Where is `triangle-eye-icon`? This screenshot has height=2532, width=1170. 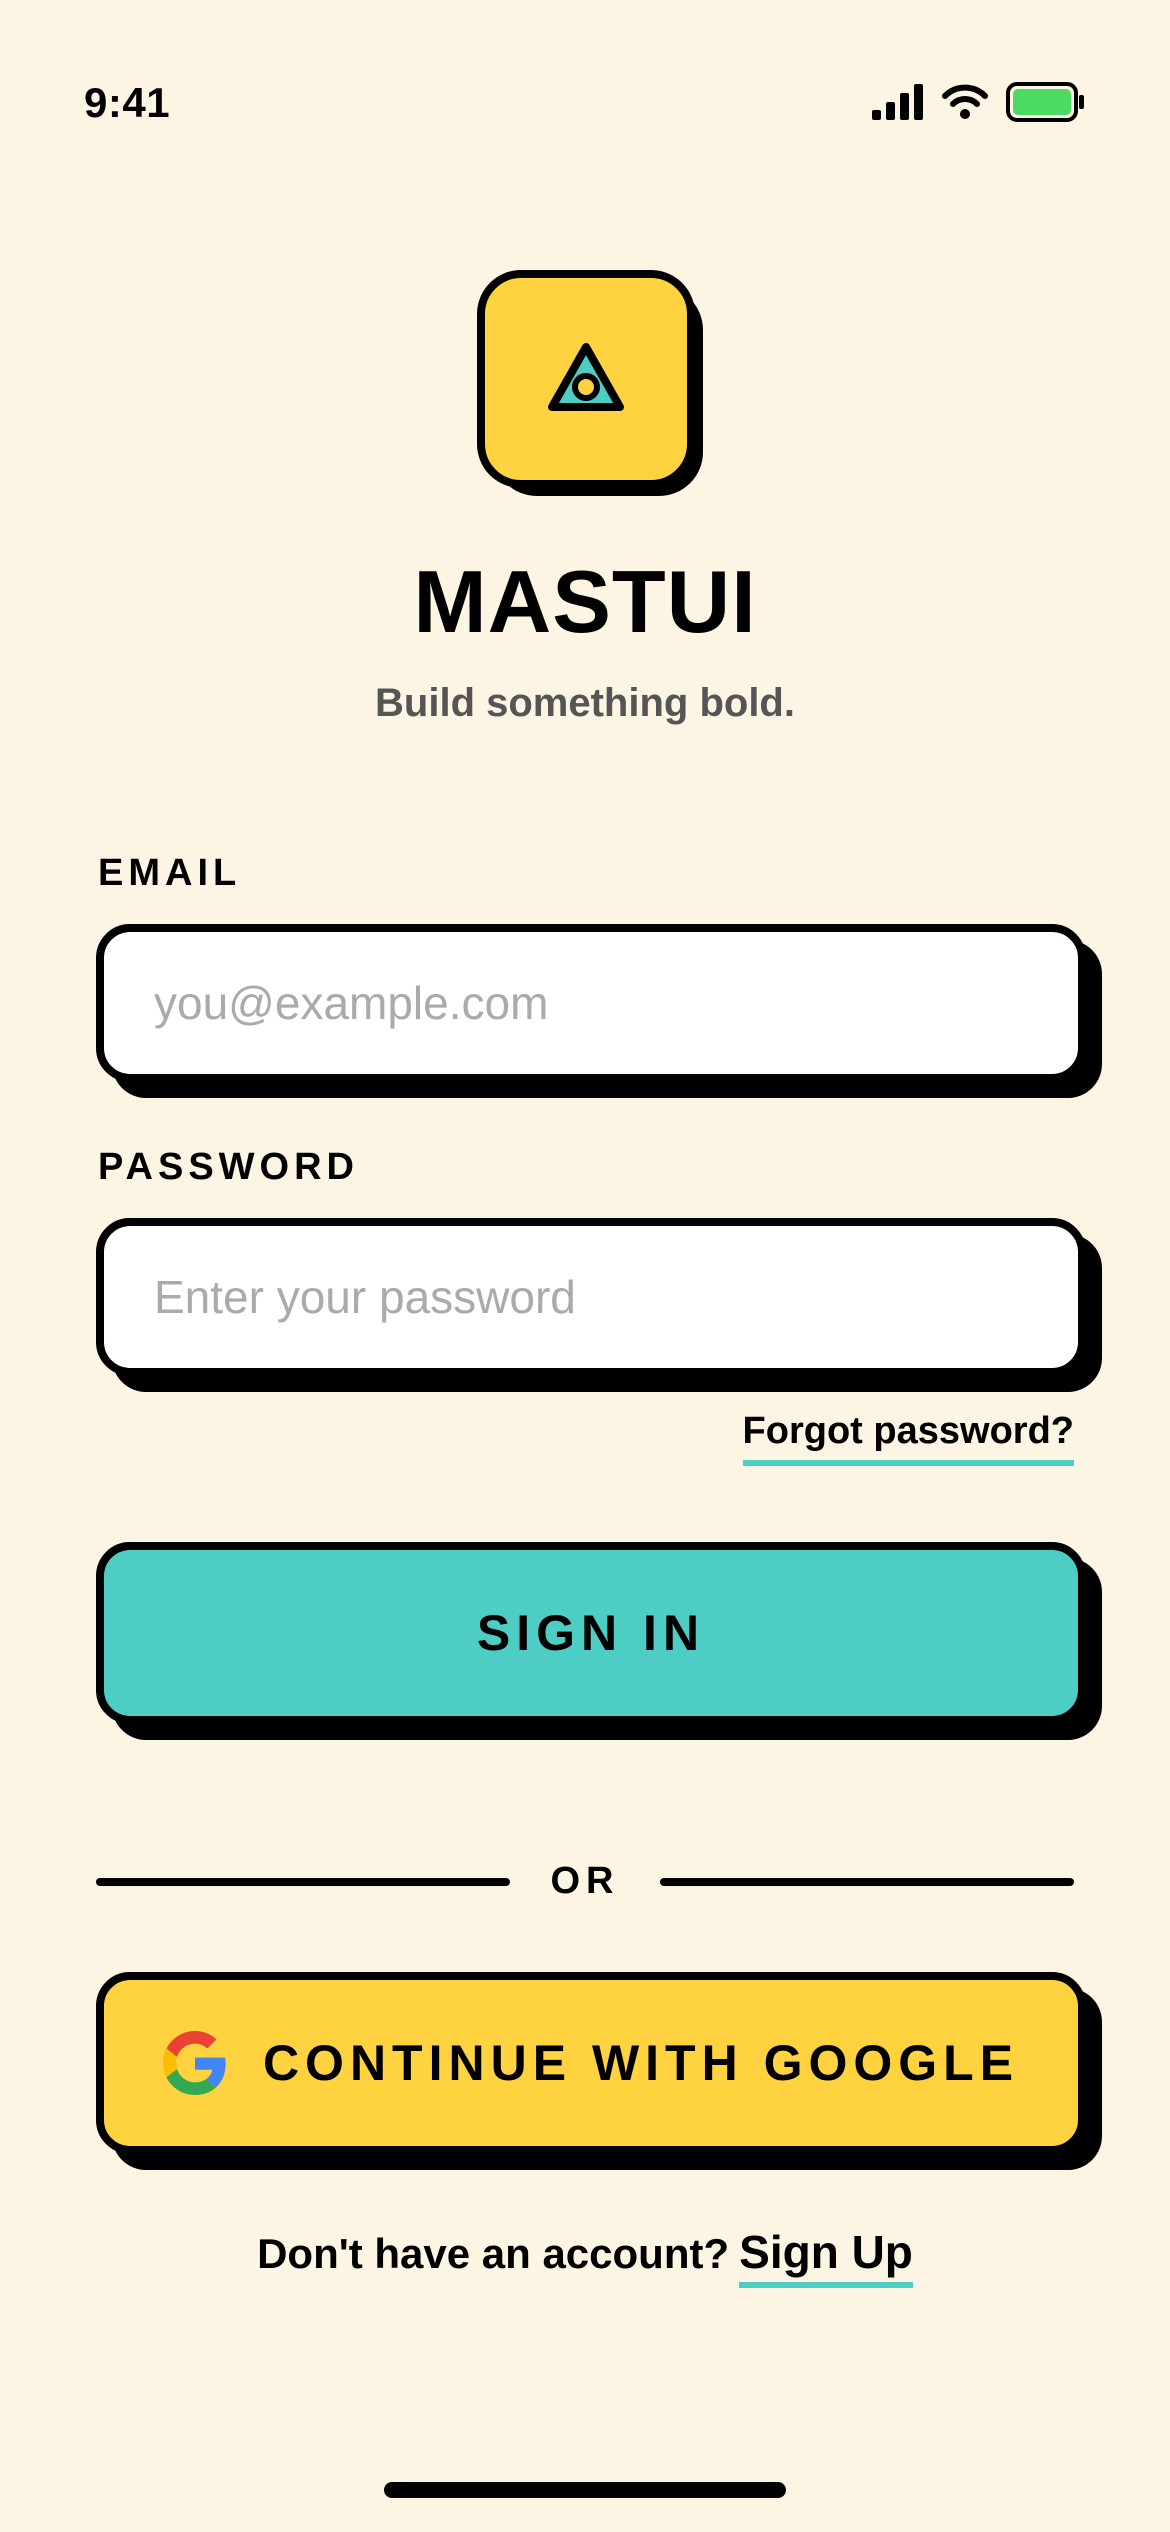 triangle-eye-icon is located at coordinates (586, 379).